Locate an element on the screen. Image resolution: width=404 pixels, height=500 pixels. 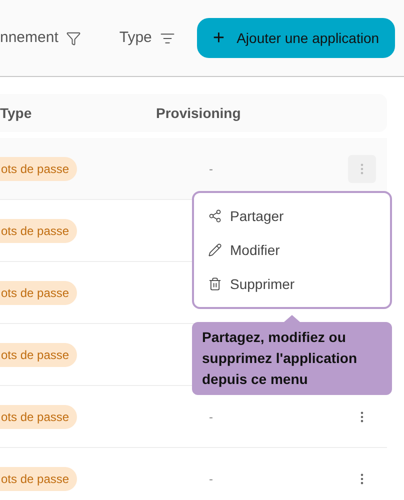
more-button is located at coordinates (362, 168).